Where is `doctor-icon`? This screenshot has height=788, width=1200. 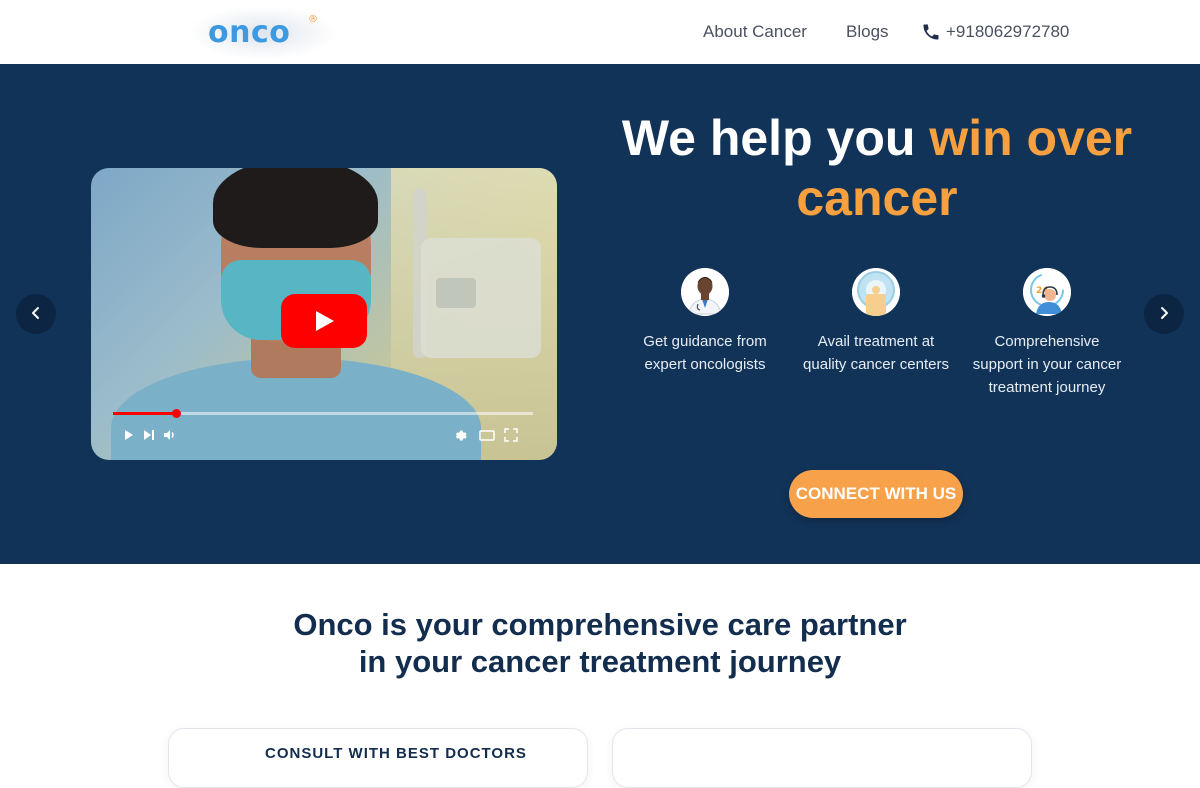
doctor-icon is located at coordinates (705, 292).